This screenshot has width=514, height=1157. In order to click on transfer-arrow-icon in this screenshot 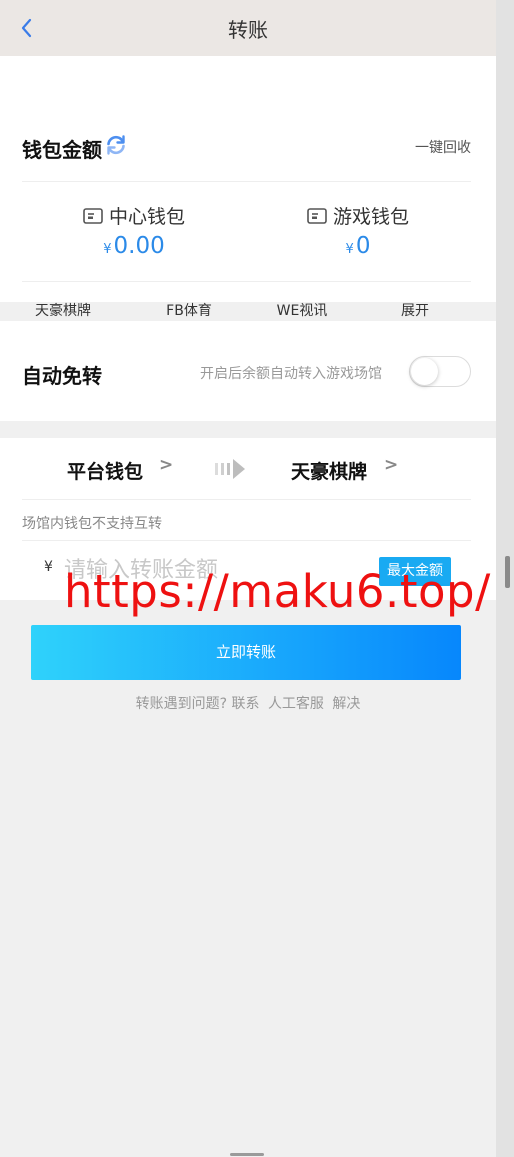, I will do `click(230, 469)`.